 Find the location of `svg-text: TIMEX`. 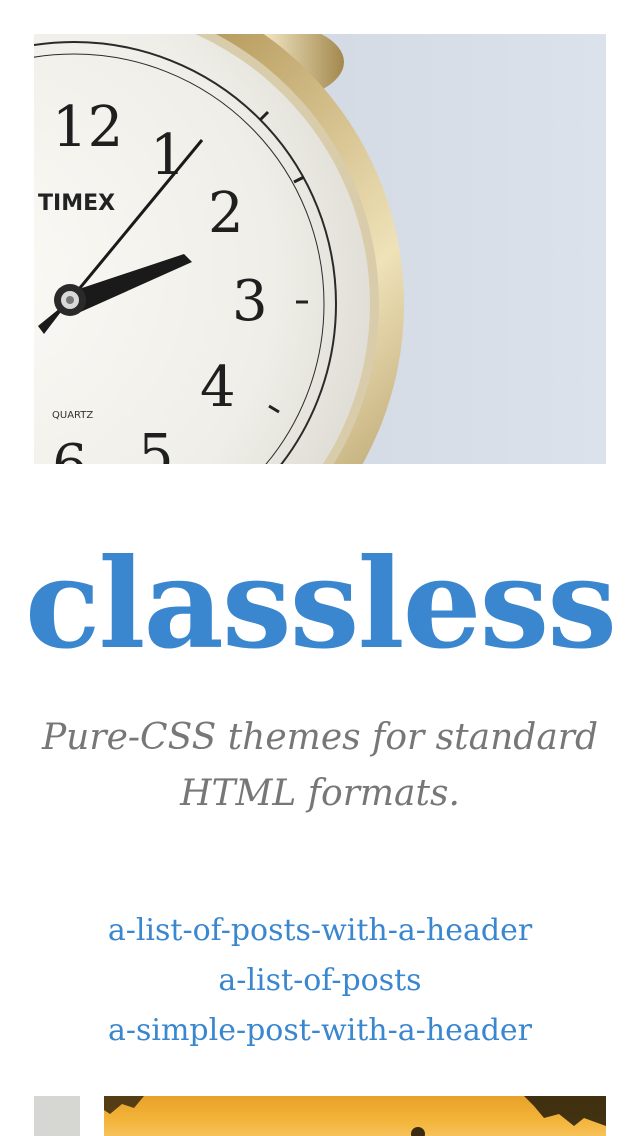

svg-text: TIMEX is located at coordinates (76, 203).